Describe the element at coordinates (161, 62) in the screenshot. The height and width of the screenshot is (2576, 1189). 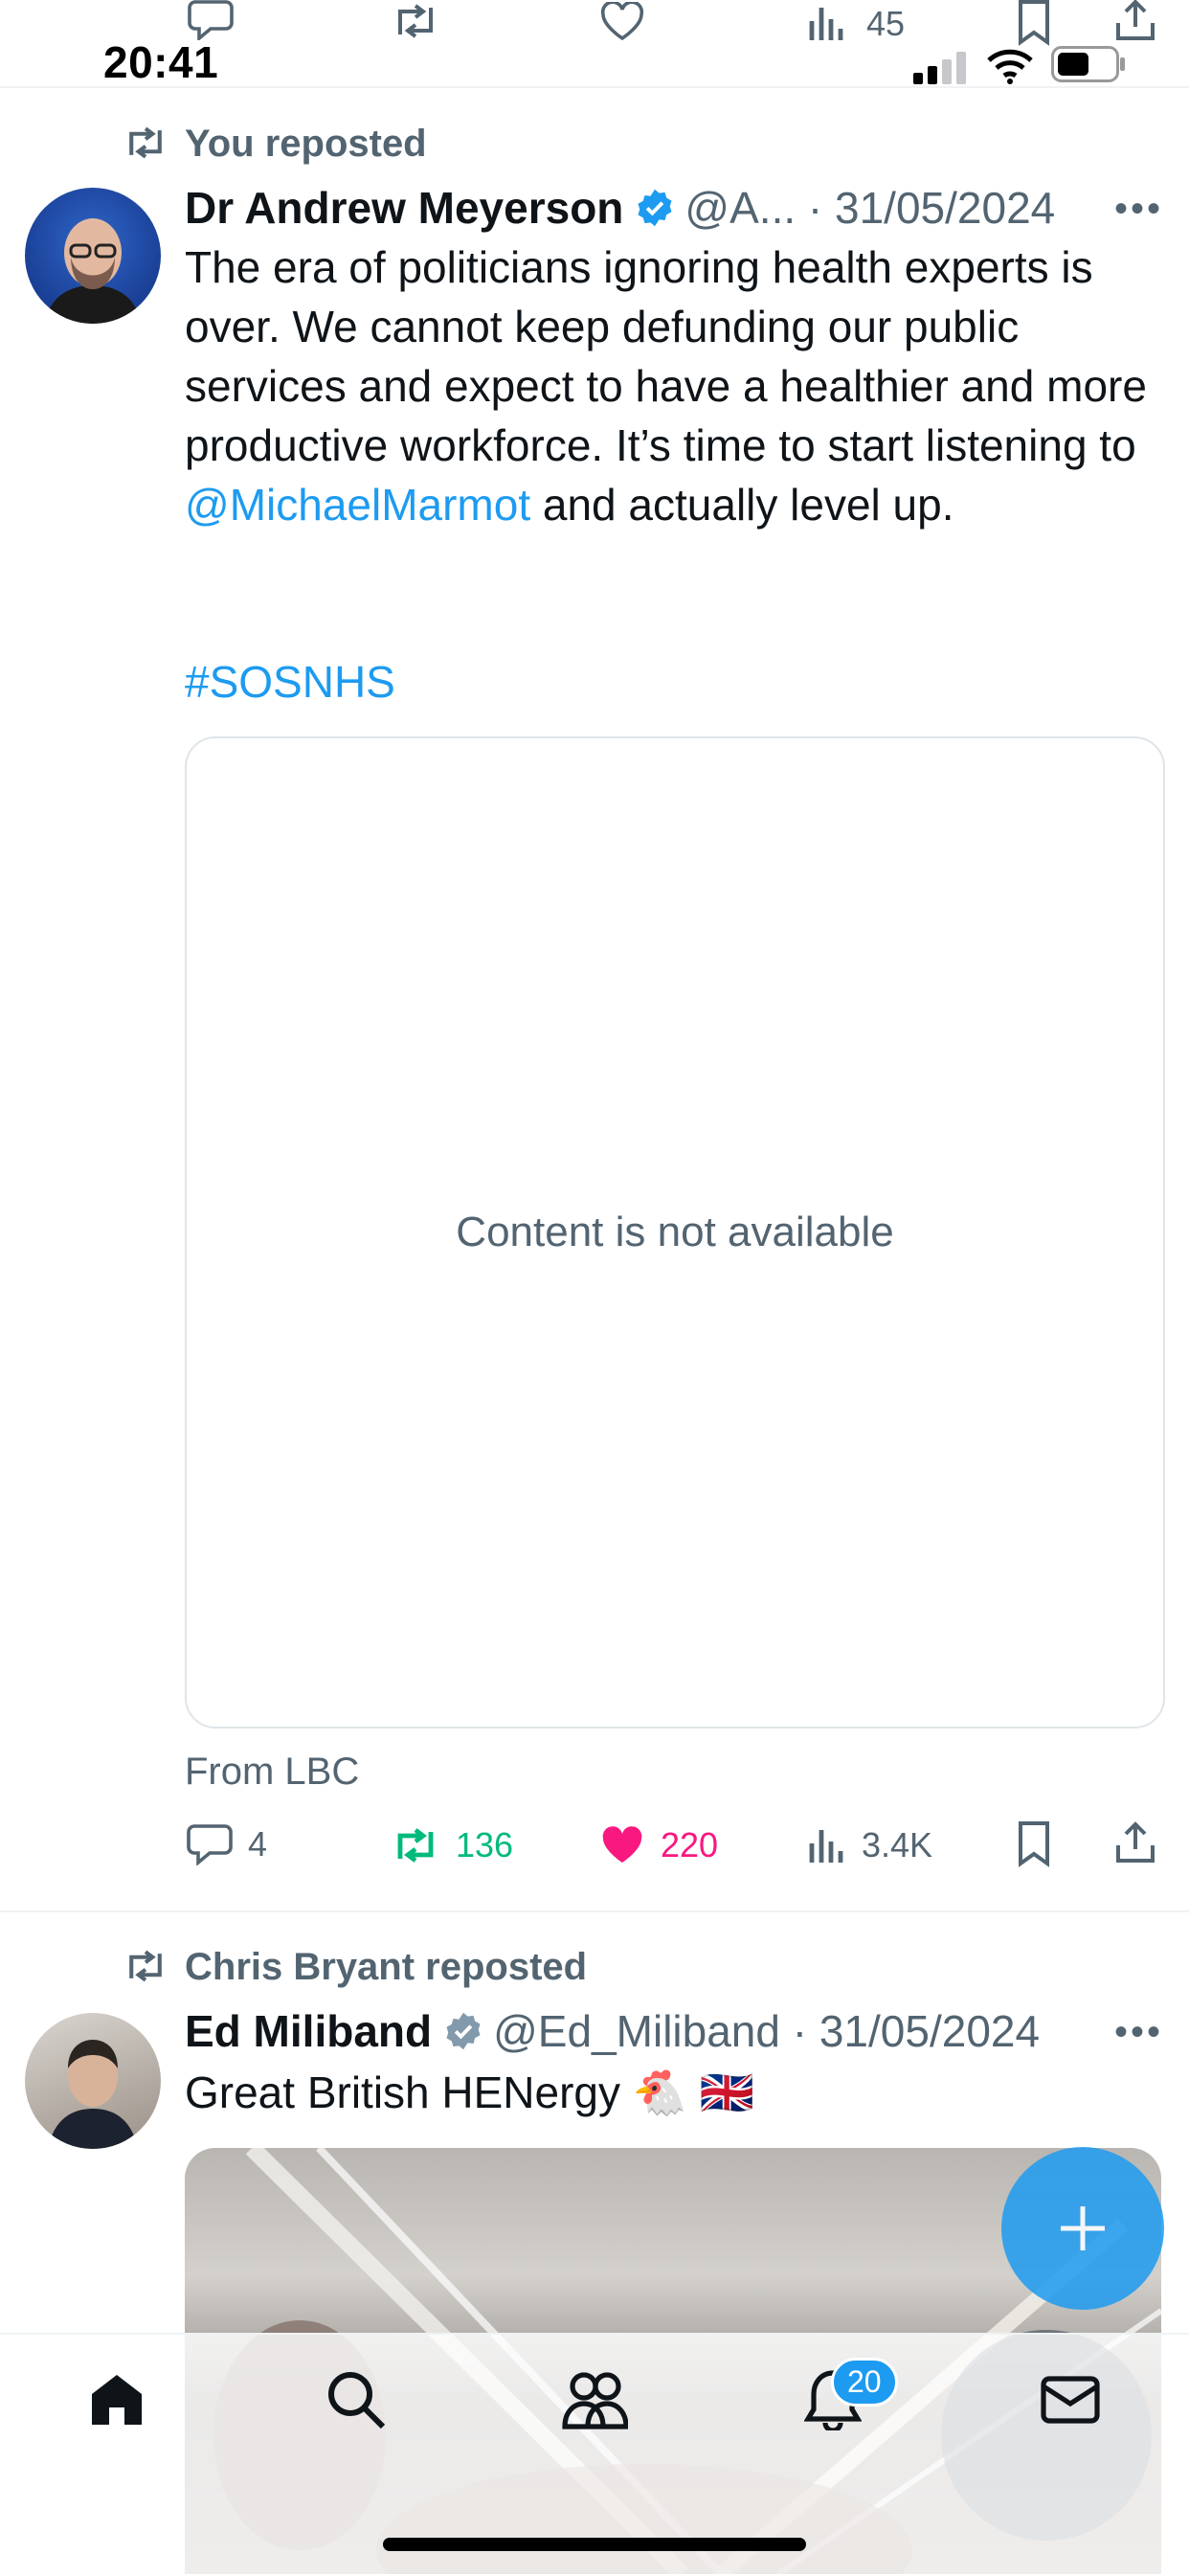
I see `status-time: 20:41` at that location.